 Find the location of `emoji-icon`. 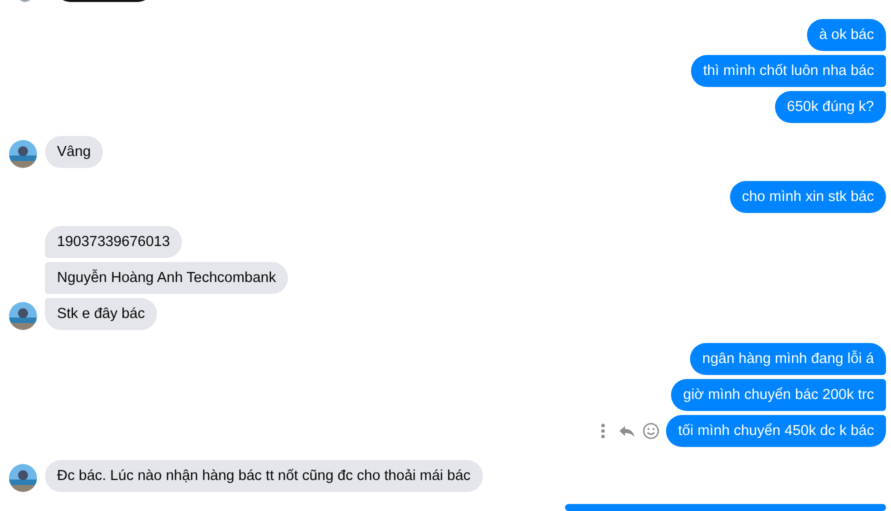

emoji-icon is located at coordinates (651, 431).